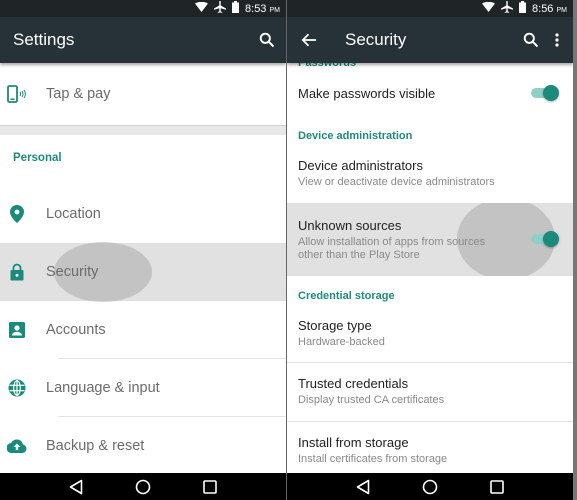  I want to click on make-passwords-visible-toggle, so click(544, 93).